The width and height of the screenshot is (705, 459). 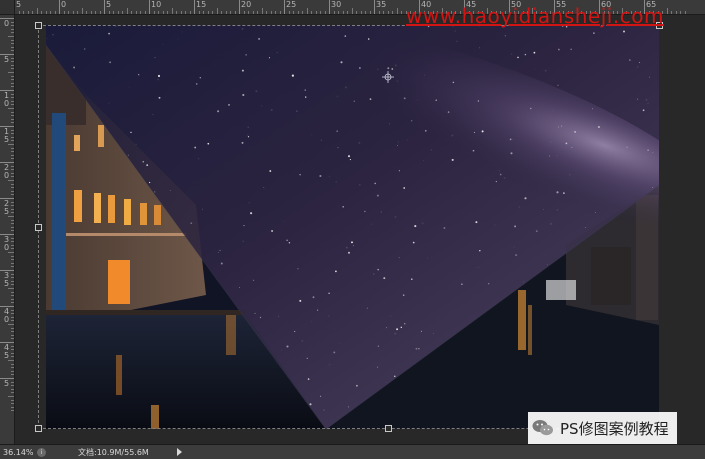 What do you see at coordinates (246, 4) in the screenshot?
I see `ruler-top-label: 20` at bounding box center [246, 4].